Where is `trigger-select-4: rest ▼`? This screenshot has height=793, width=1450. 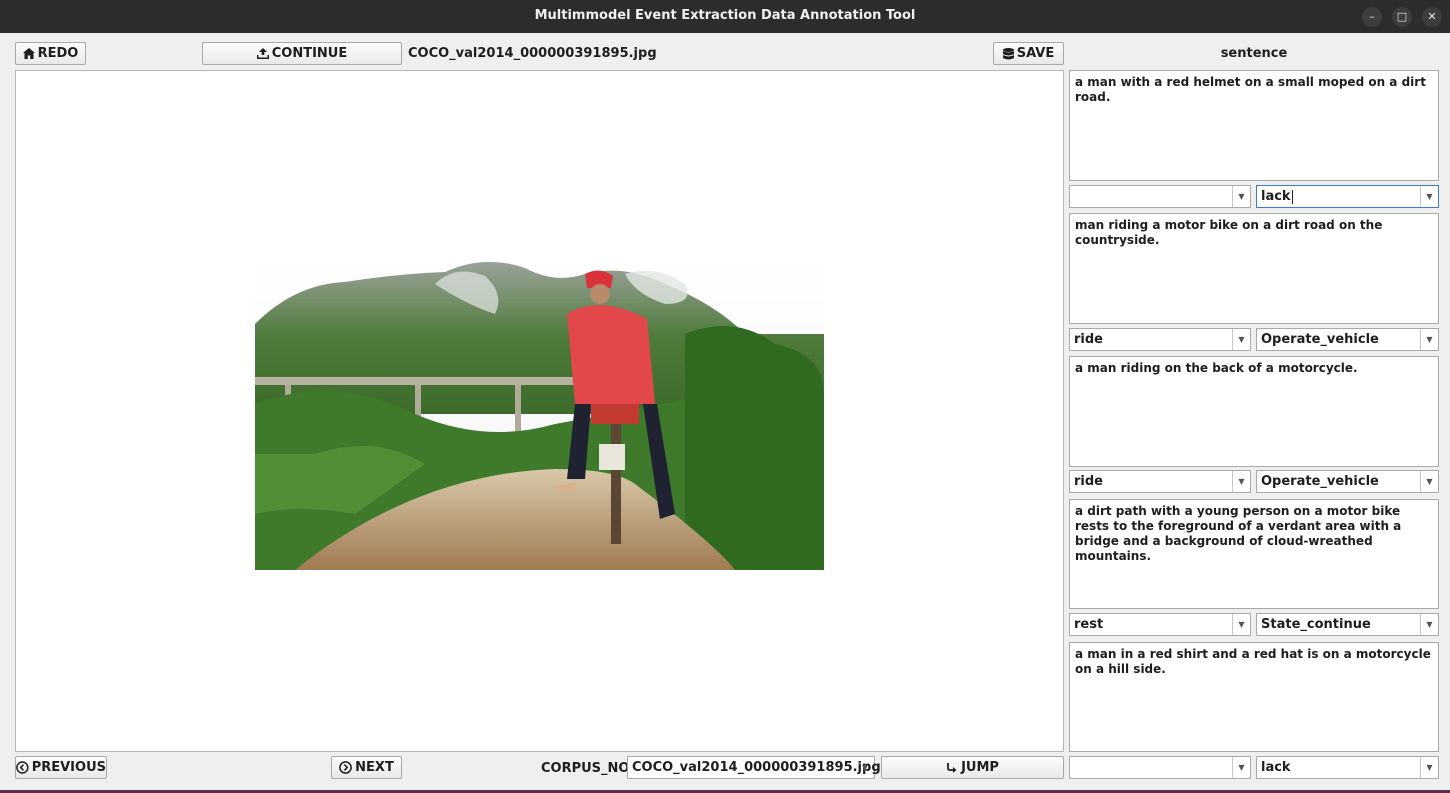
trigger-select-4: rest ▼ is located at coordinates (1160, 624).